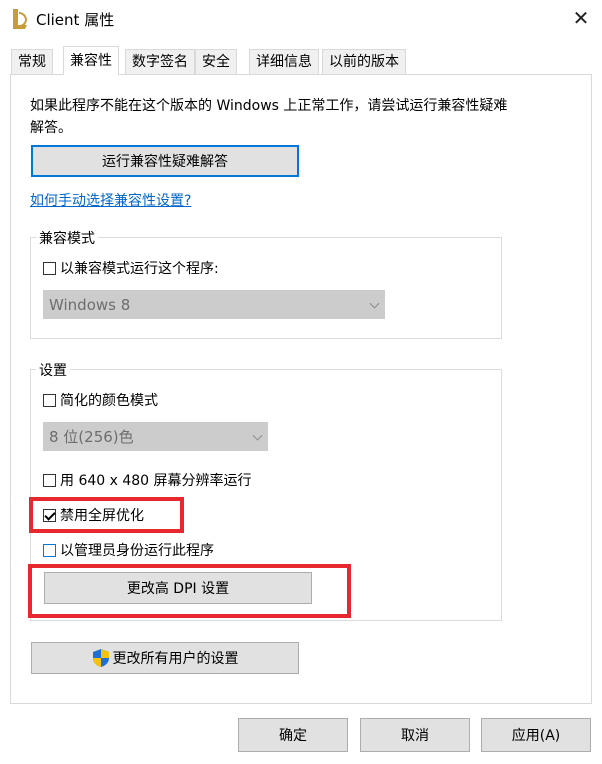  Describe the element at coordinates (32, 61) in the screenshot. I see `tab-general: 常规` at that location.